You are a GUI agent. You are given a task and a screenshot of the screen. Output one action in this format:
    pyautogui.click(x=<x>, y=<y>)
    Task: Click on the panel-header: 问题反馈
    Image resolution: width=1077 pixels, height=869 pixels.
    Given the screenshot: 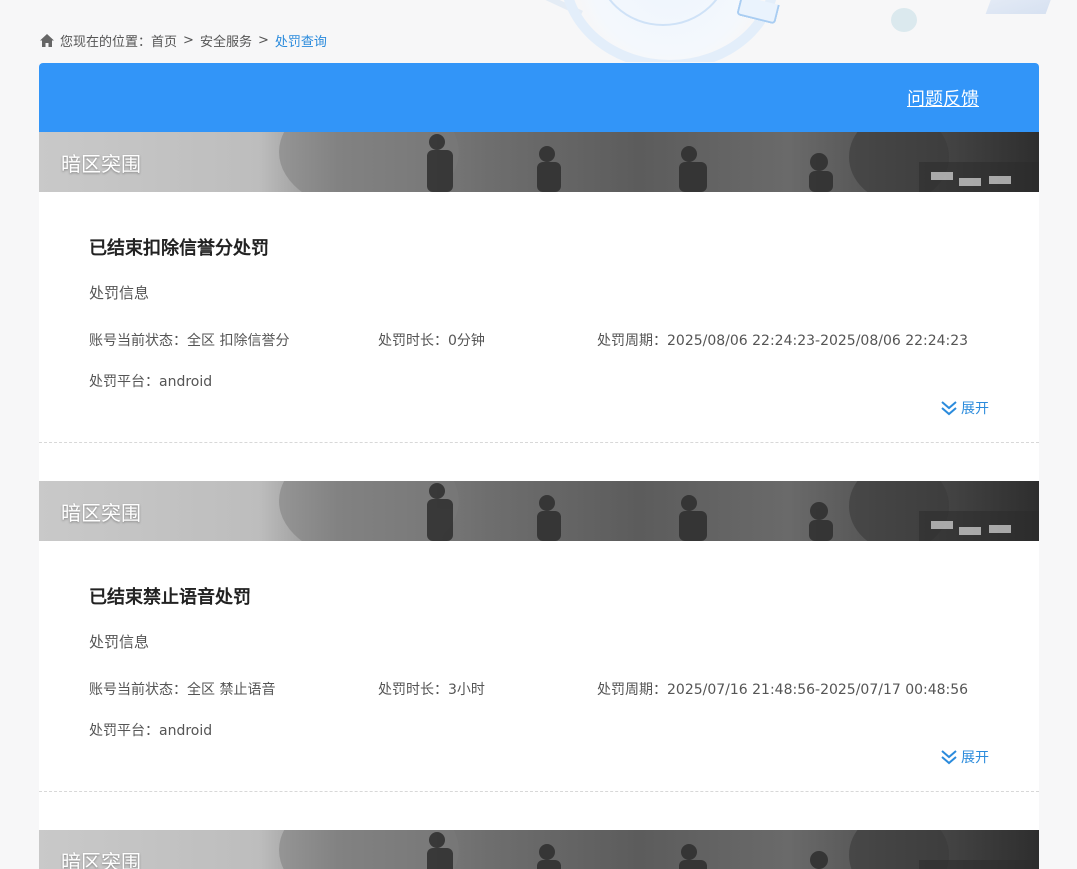 What is the action you would take?
    pyautogui.click(x=539, y=97)
    